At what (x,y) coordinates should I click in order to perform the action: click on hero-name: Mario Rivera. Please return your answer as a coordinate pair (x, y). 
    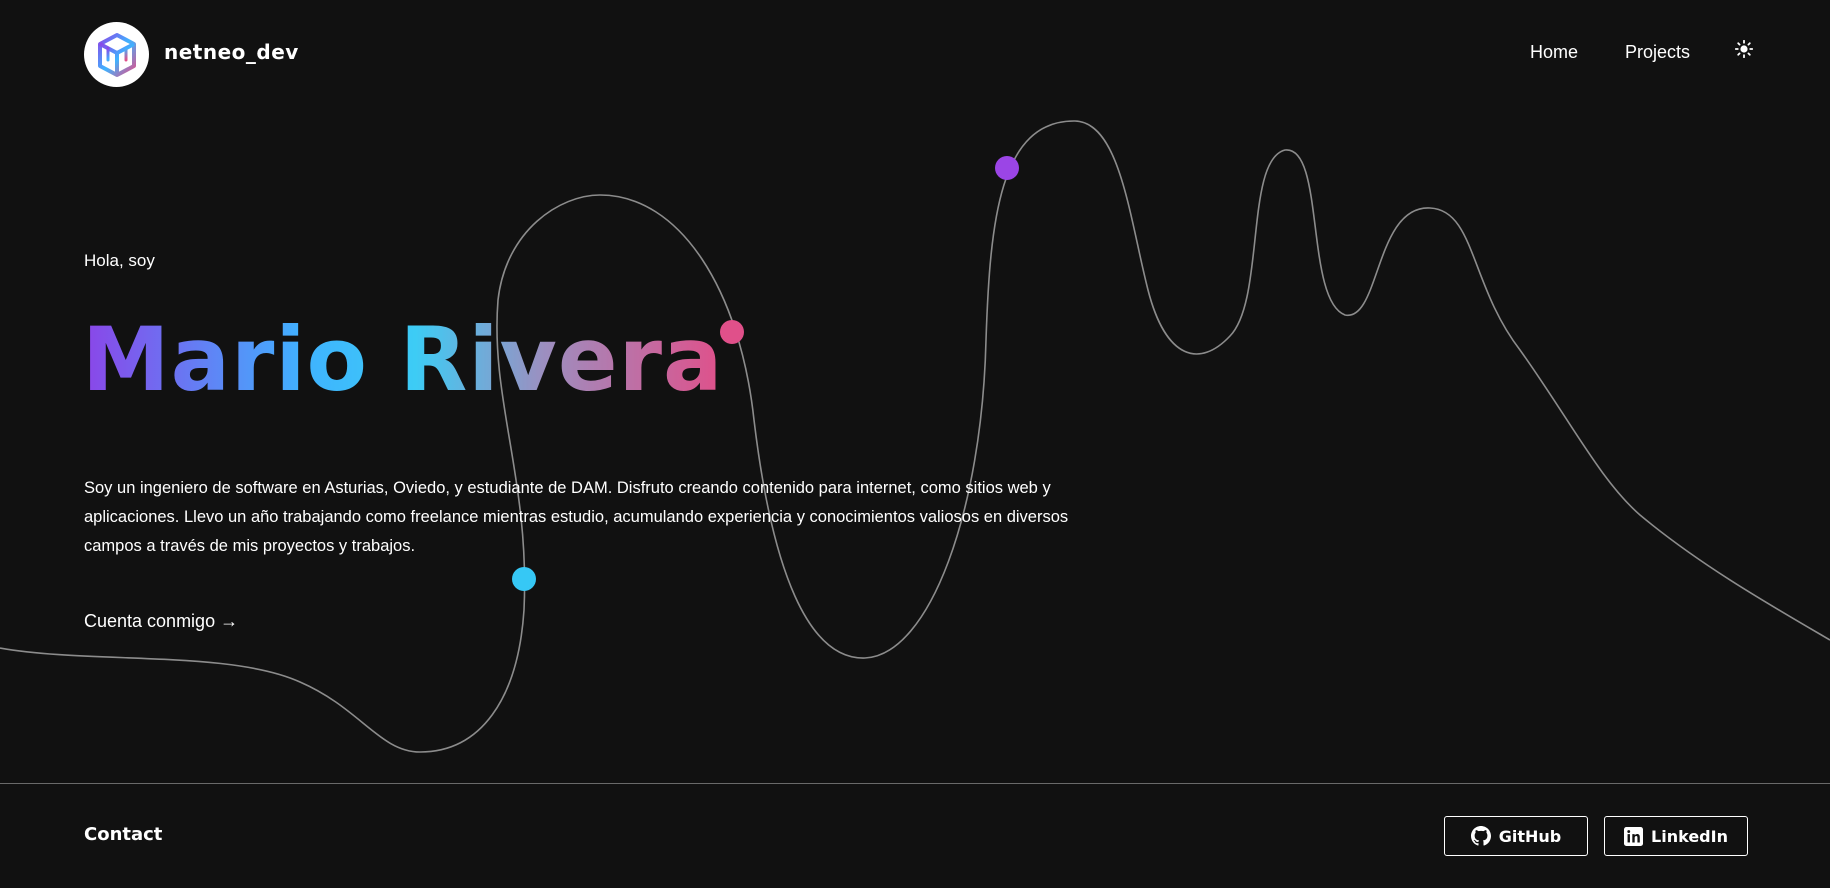
    Looking at the image, I should click on (403, 359).